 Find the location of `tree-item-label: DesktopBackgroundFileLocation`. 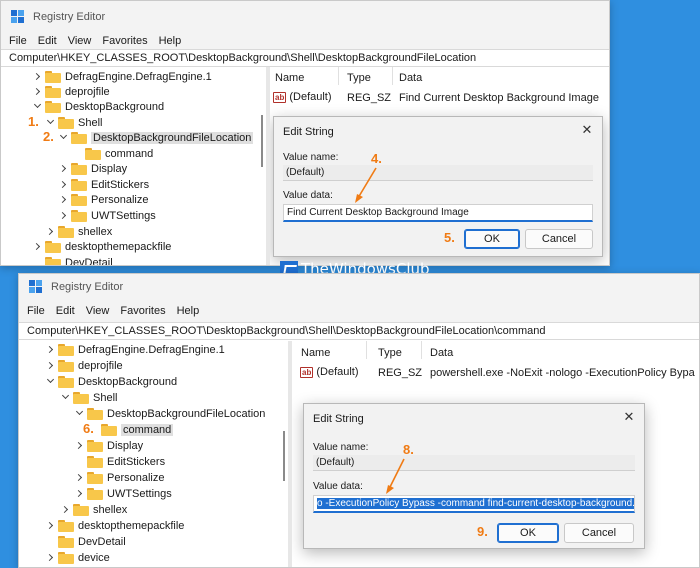

tree-item-label: DesktopBackgroundFileLocation is located at coordinates (186, 413).